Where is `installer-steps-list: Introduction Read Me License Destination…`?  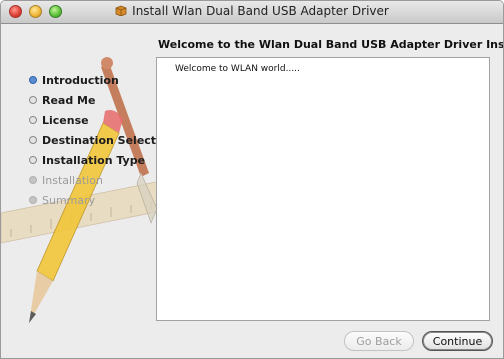 installer-steps-list: Introduction Read Me License Destination… is located at coordinates (92, 143).